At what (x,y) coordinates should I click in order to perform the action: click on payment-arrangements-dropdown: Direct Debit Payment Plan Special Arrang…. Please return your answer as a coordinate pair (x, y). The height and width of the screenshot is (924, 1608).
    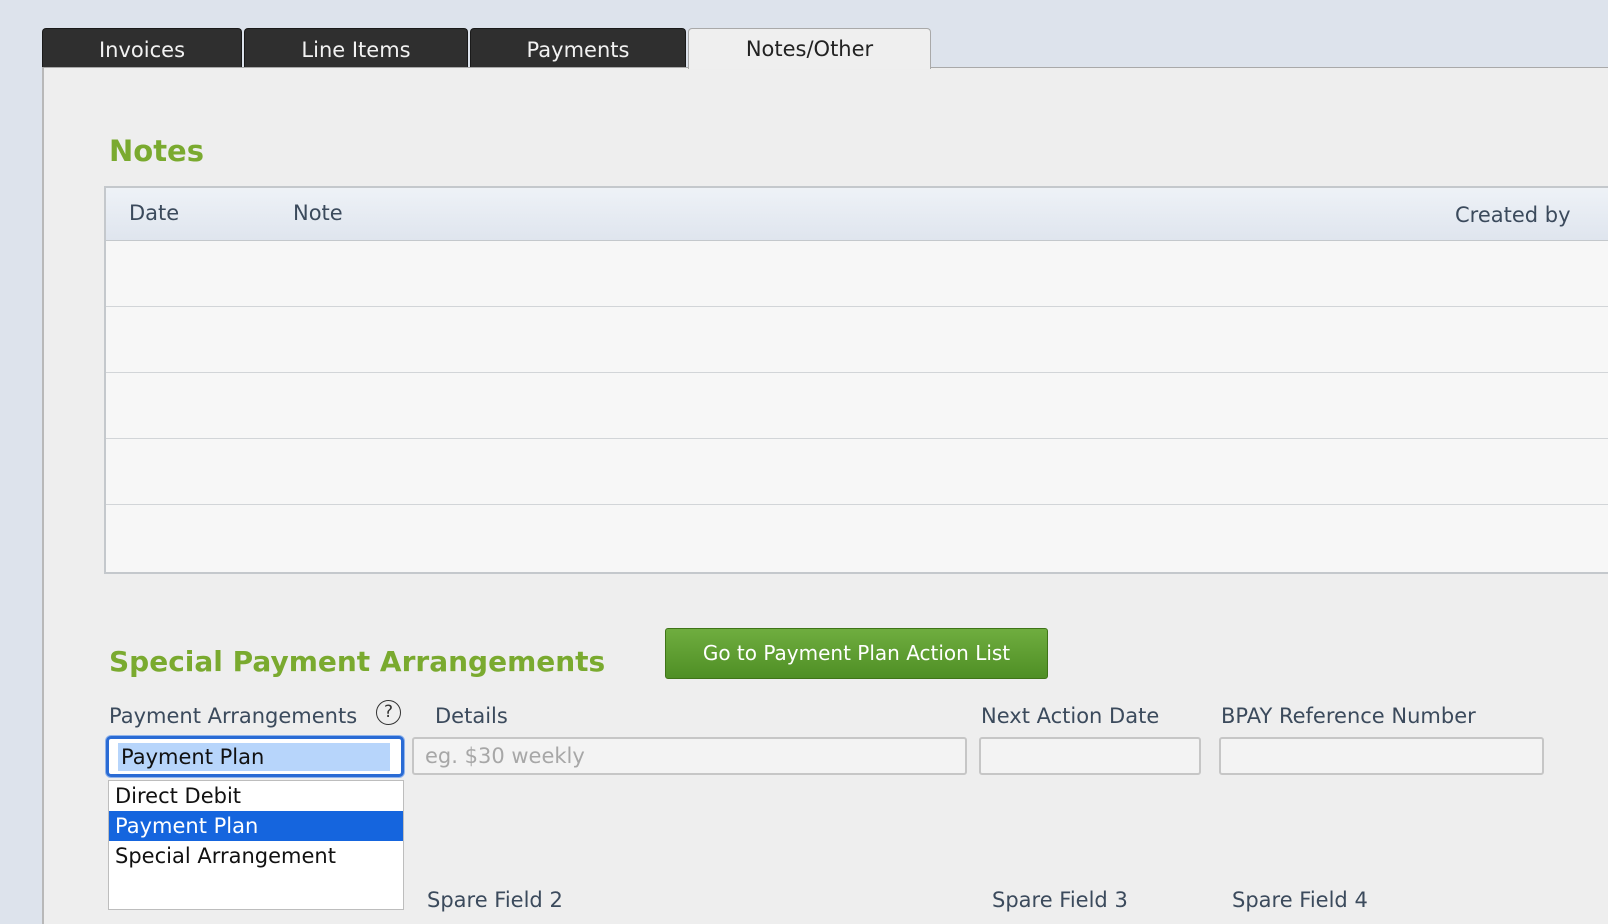
    Looking at the image, I should click on (256, 845).